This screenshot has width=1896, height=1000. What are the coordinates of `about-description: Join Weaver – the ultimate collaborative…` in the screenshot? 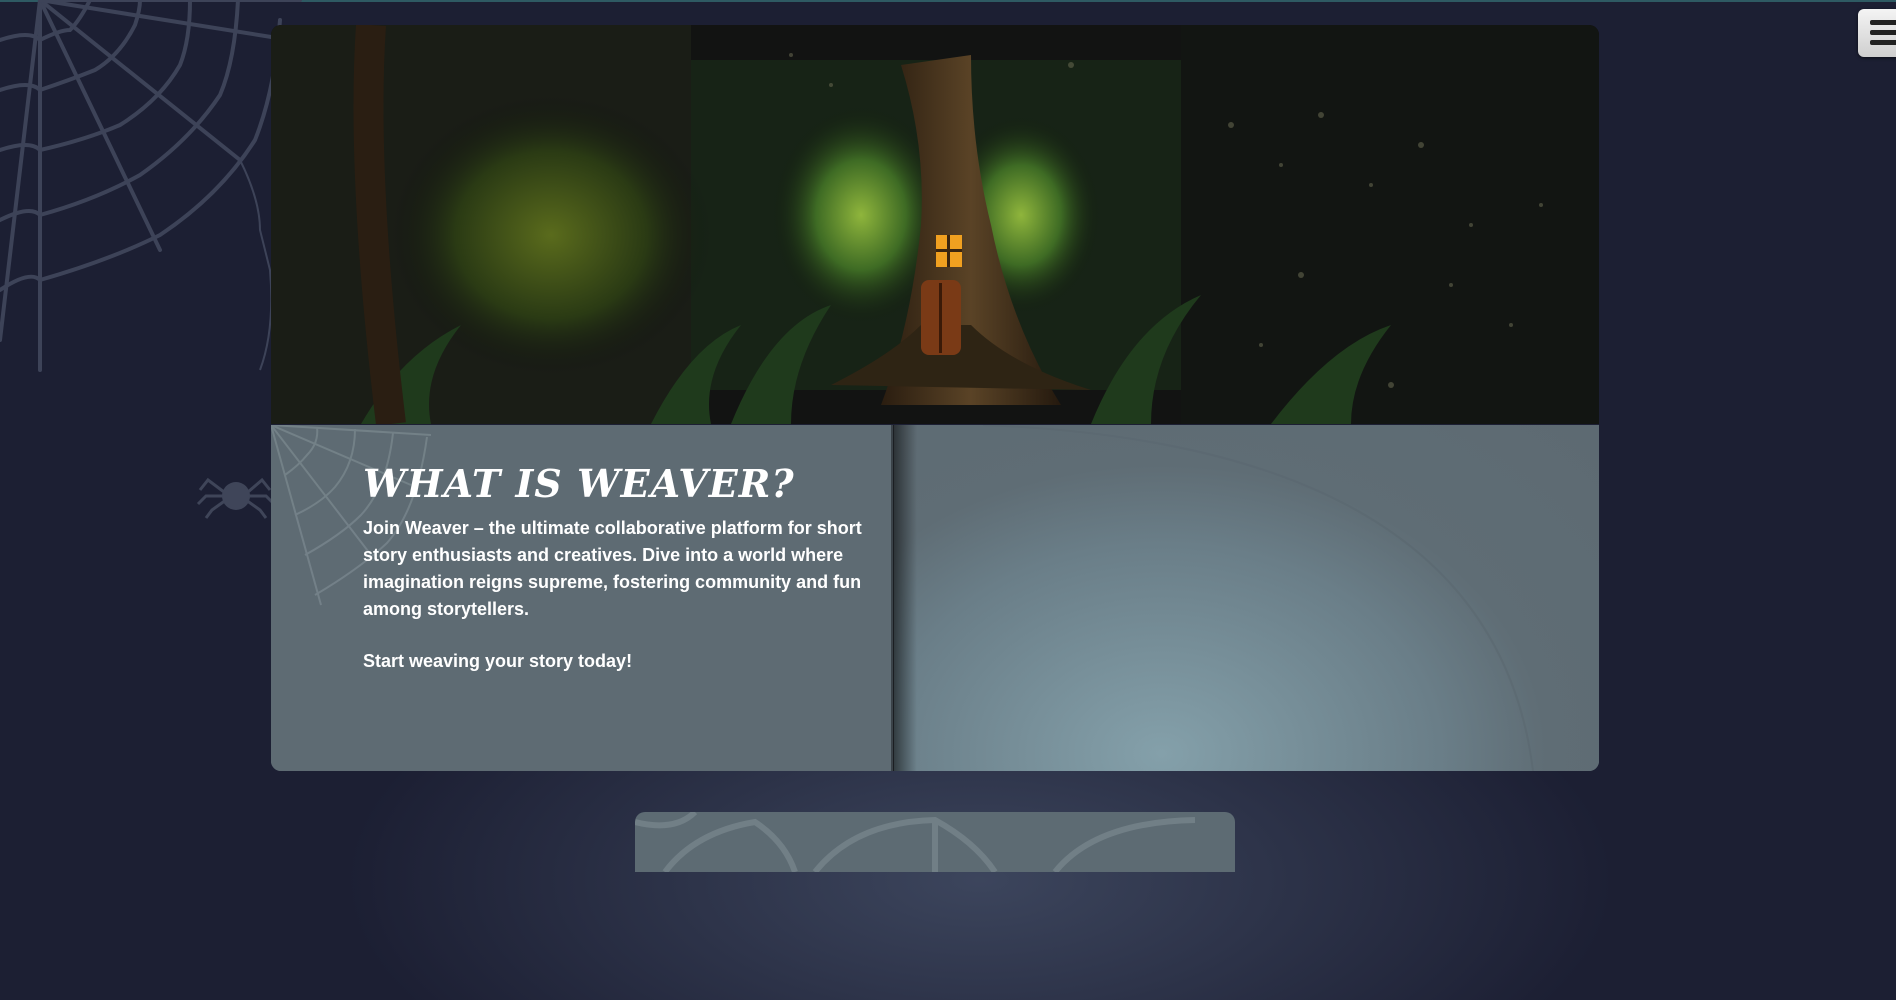 It's located at (612, 568).